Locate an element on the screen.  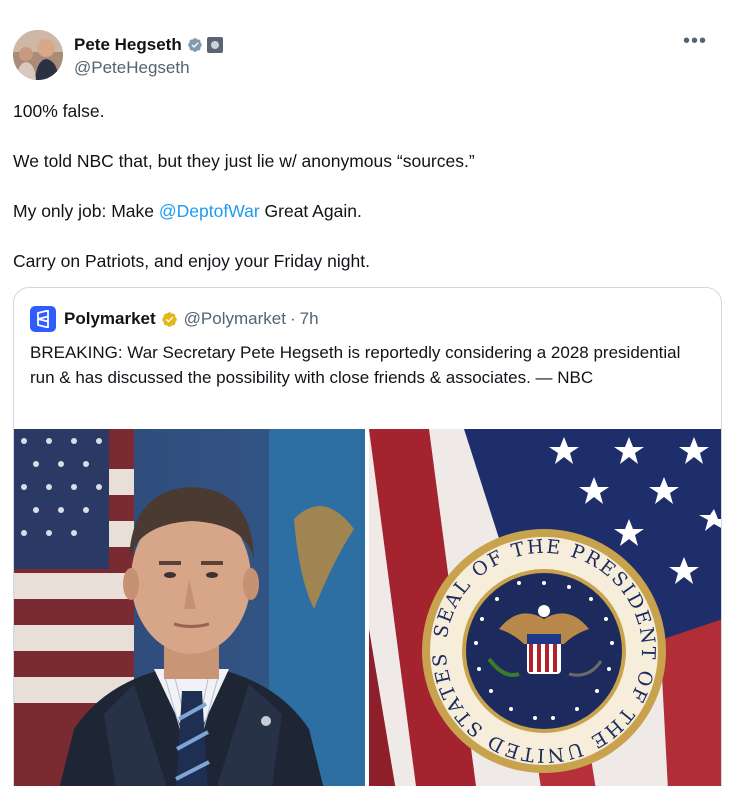
author-display-name: Pete Hegseth is located at coordinates (128, 45).